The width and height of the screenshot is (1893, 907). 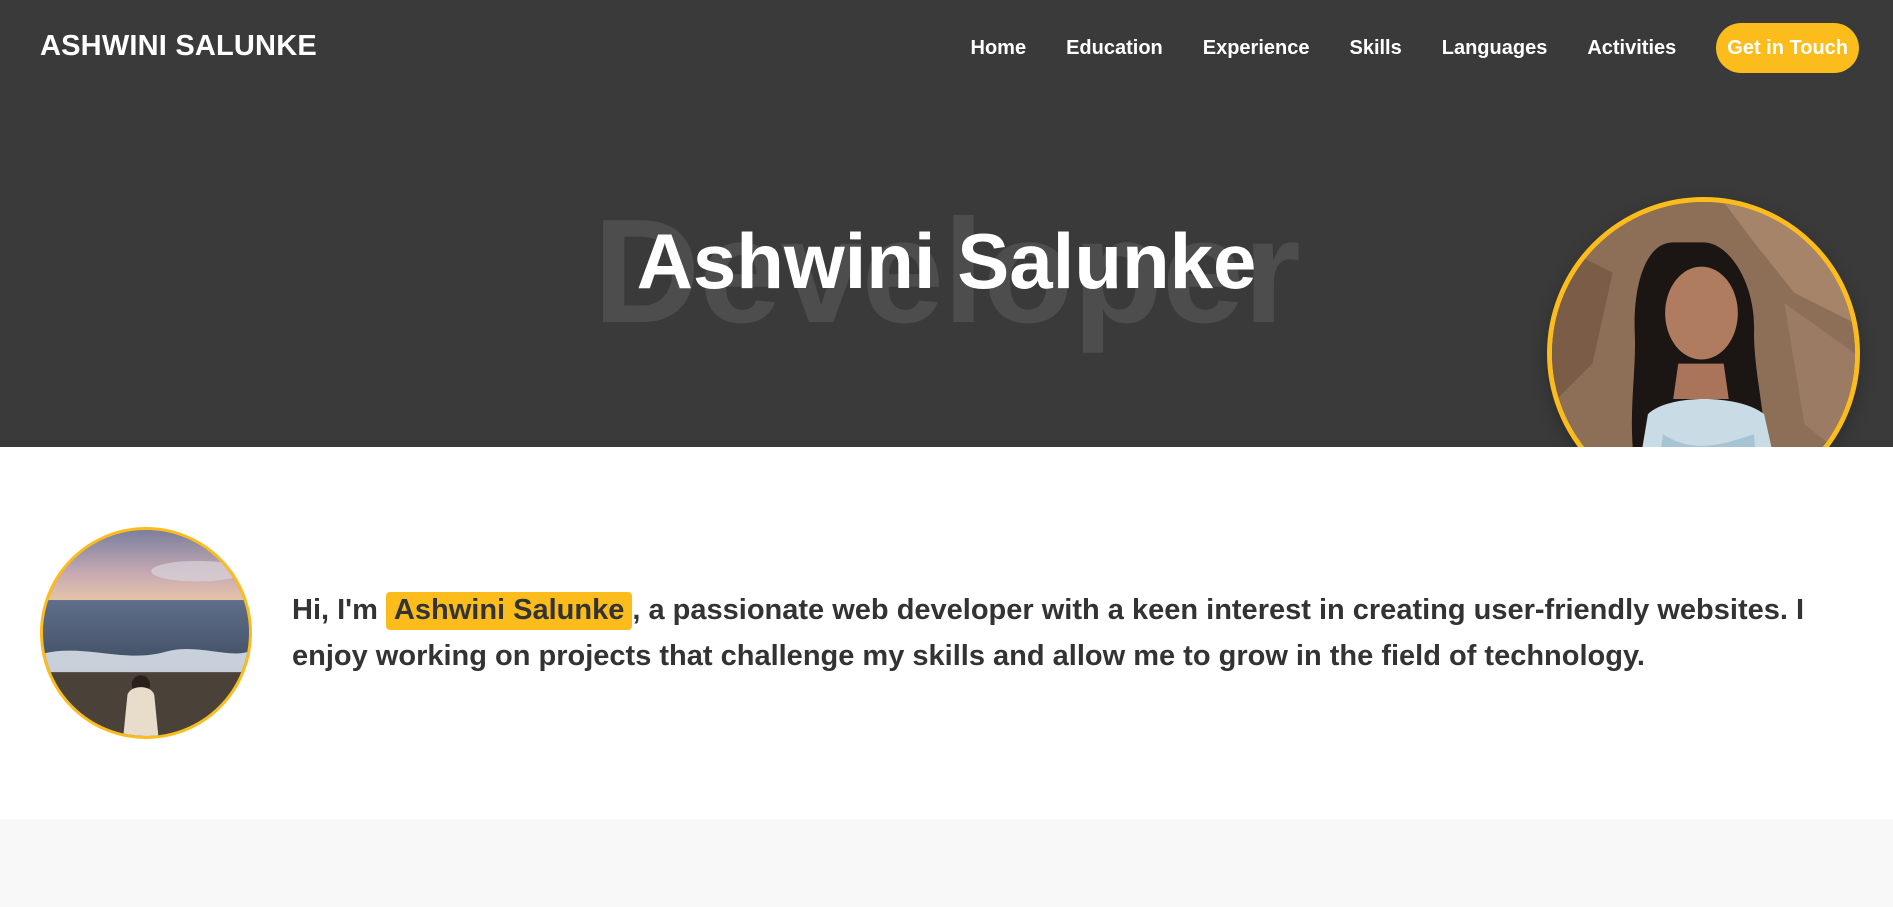 I want to click on nav-activities: Activities, so click(x=1631, y=48).